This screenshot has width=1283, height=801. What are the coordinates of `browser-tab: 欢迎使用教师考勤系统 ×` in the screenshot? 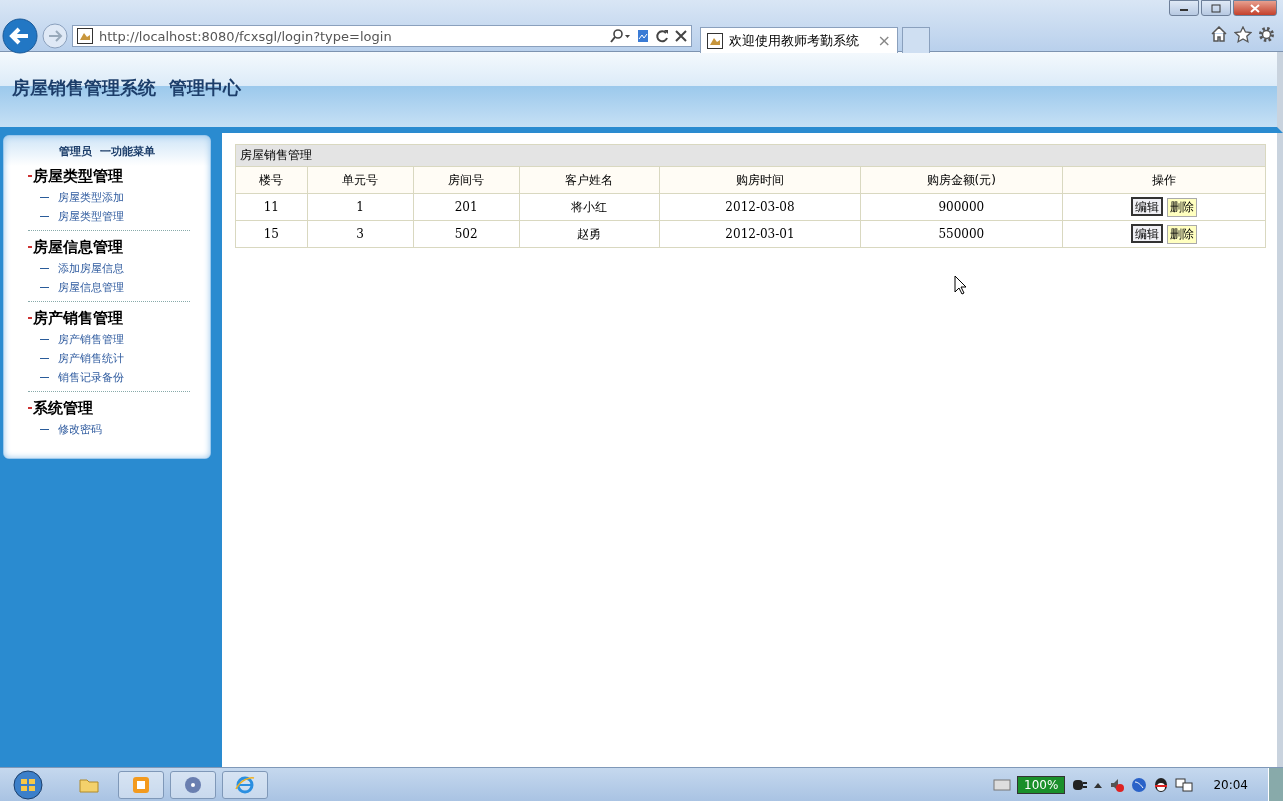 It's located at (799, 40).